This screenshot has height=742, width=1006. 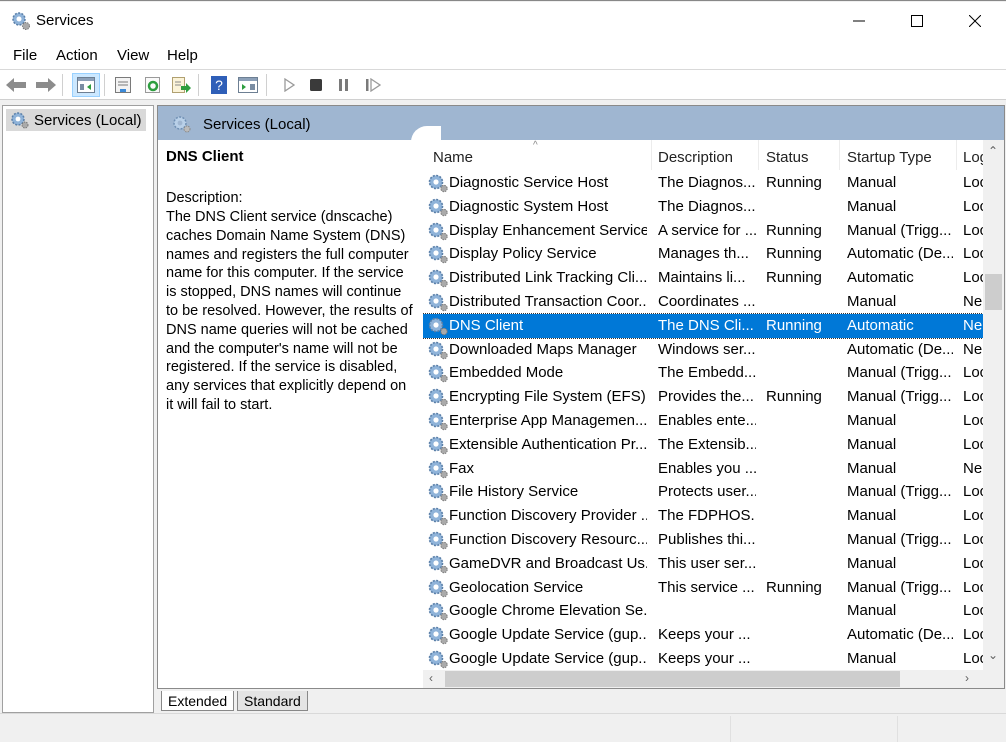 I want to click on column-header-description: Description, so click(x=695, y=157).